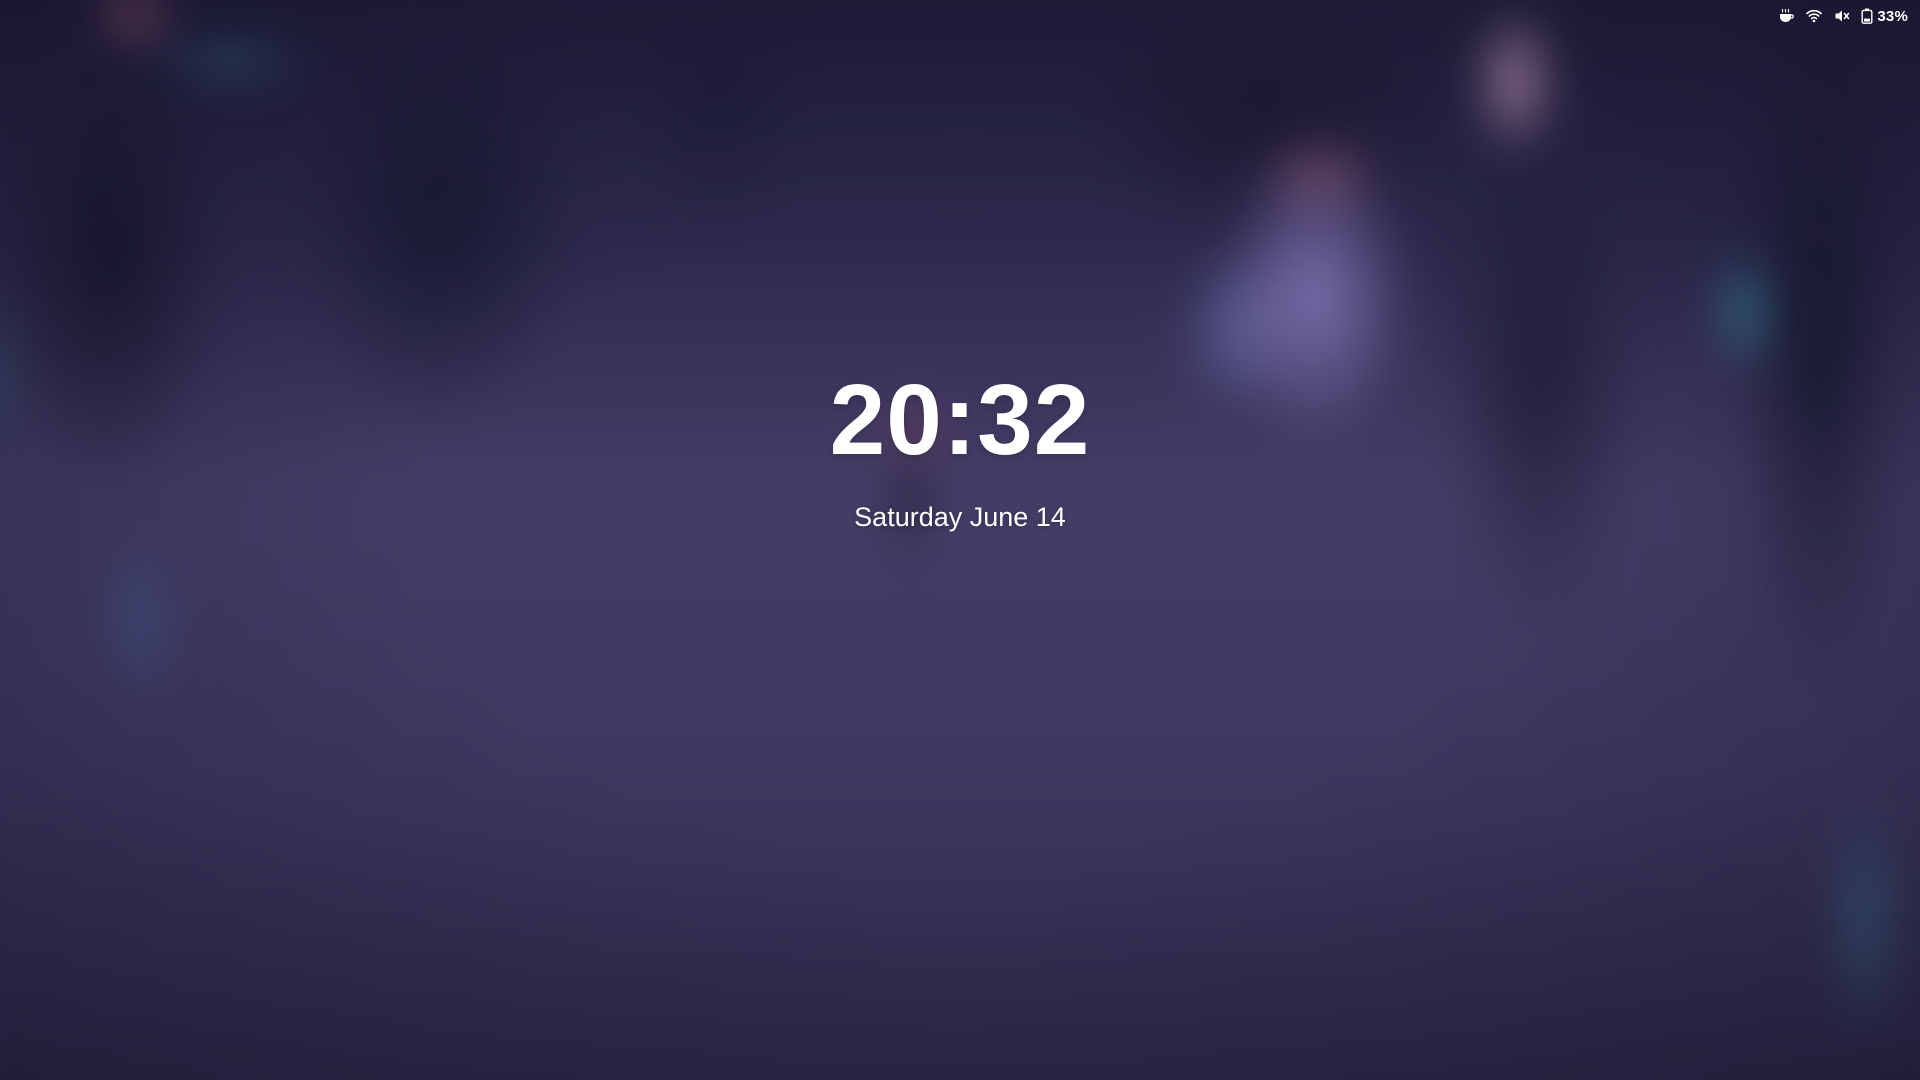 The height and width of the screenshot is (1080, 1920). What do you see at coordinates (960, 517) in the screenshot?
I see `clock-date: Saturday June 14` at bounding box center [960, 517].